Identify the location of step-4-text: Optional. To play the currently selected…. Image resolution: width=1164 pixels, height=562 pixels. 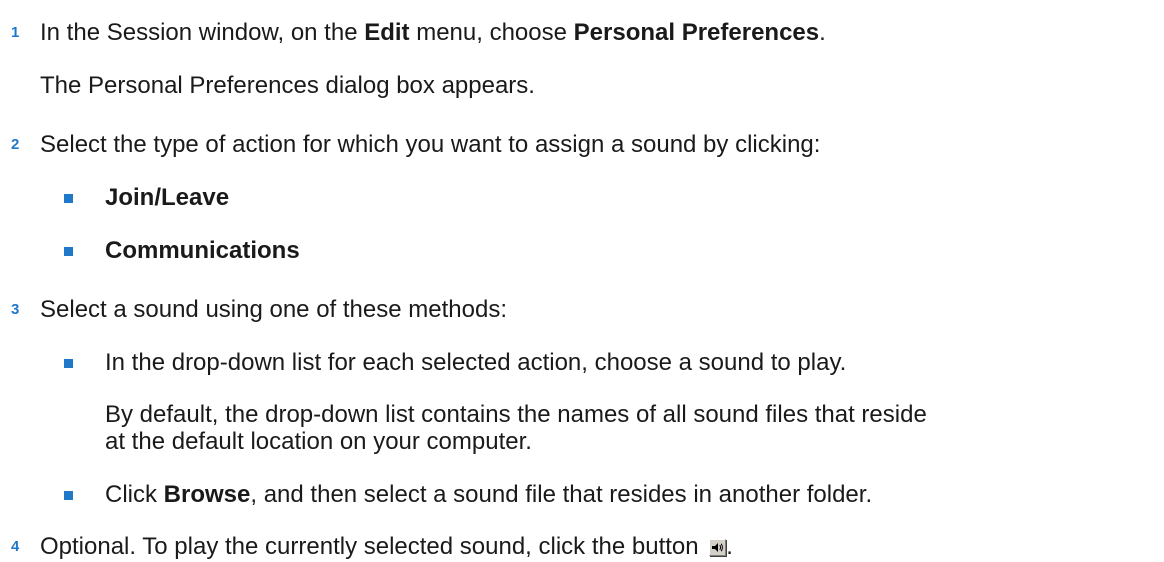
(386, 546).